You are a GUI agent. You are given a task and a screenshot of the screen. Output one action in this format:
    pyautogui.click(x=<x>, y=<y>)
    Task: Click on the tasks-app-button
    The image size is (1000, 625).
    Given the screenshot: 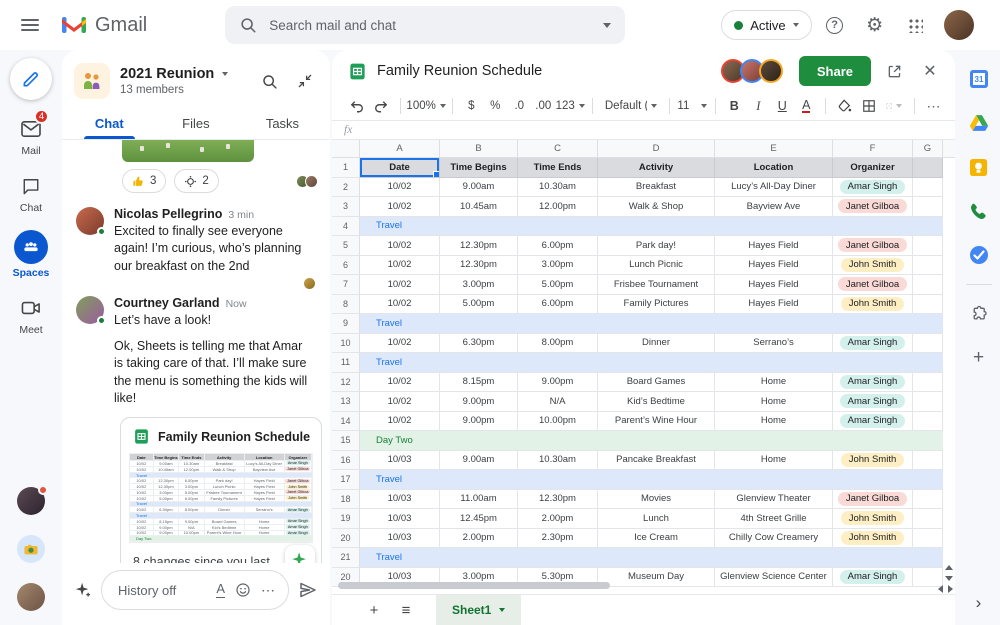 What is the action you would take?
    pyautogui.click(x=979, y=255)
    